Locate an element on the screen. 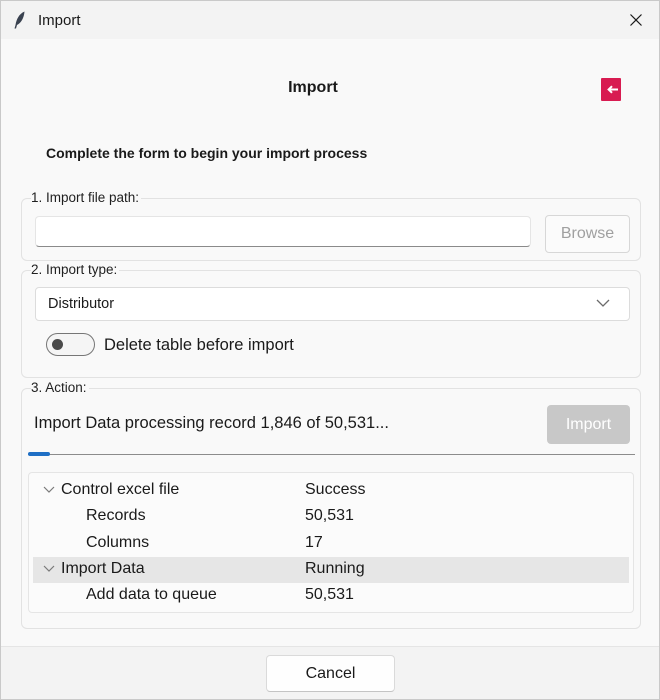 This screenshot has height=700, width=660. tree-row: Records 50,531 is located at coordinates (331, 517).